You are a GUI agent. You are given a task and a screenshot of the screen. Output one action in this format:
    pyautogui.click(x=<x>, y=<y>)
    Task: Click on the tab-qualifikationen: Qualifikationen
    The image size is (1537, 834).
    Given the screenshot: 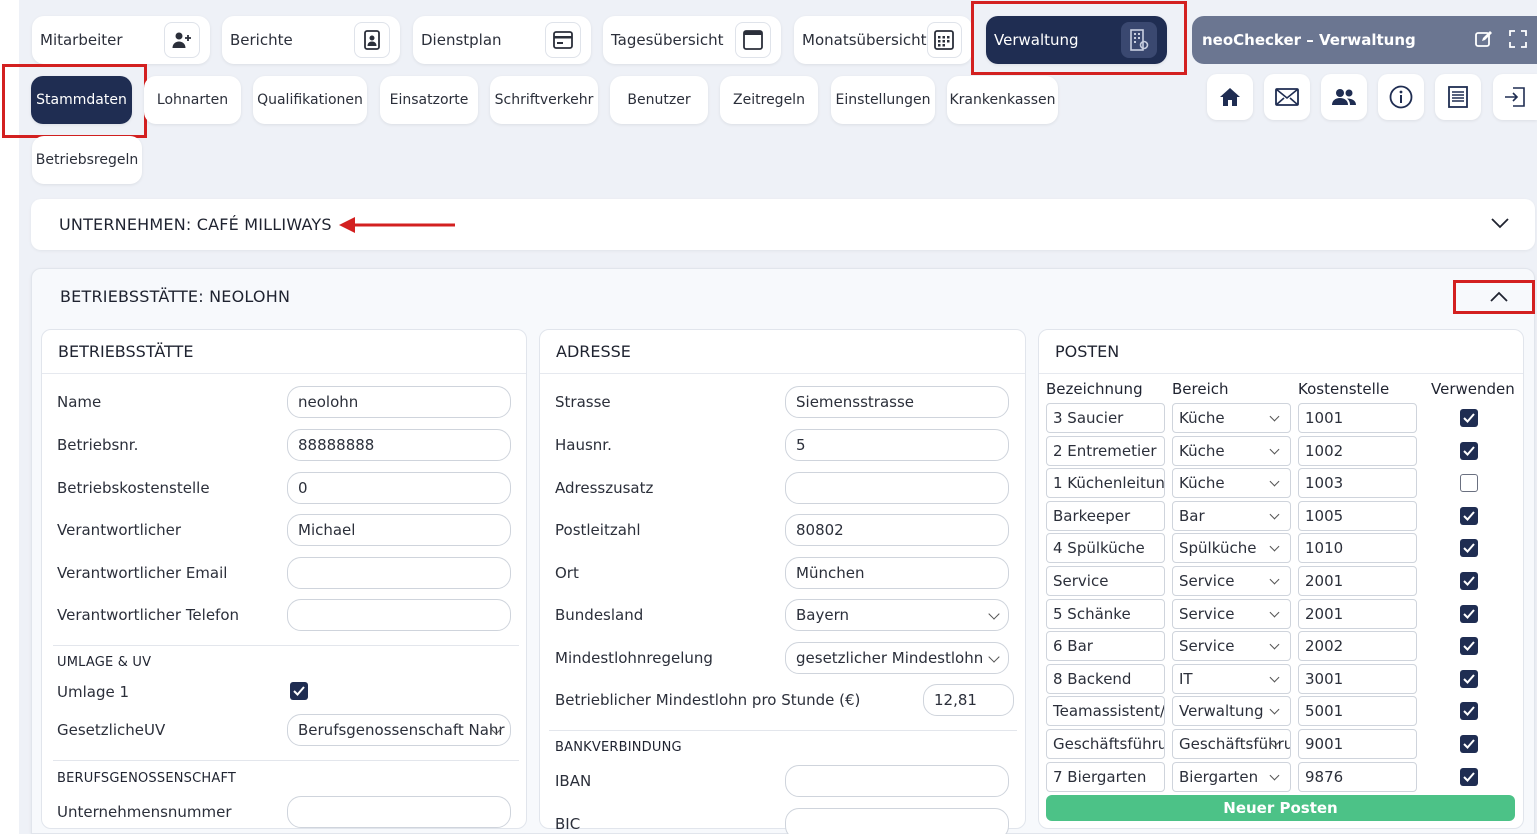 What is the action you would take?
    pyautogui.click(x=310, y=100)
    